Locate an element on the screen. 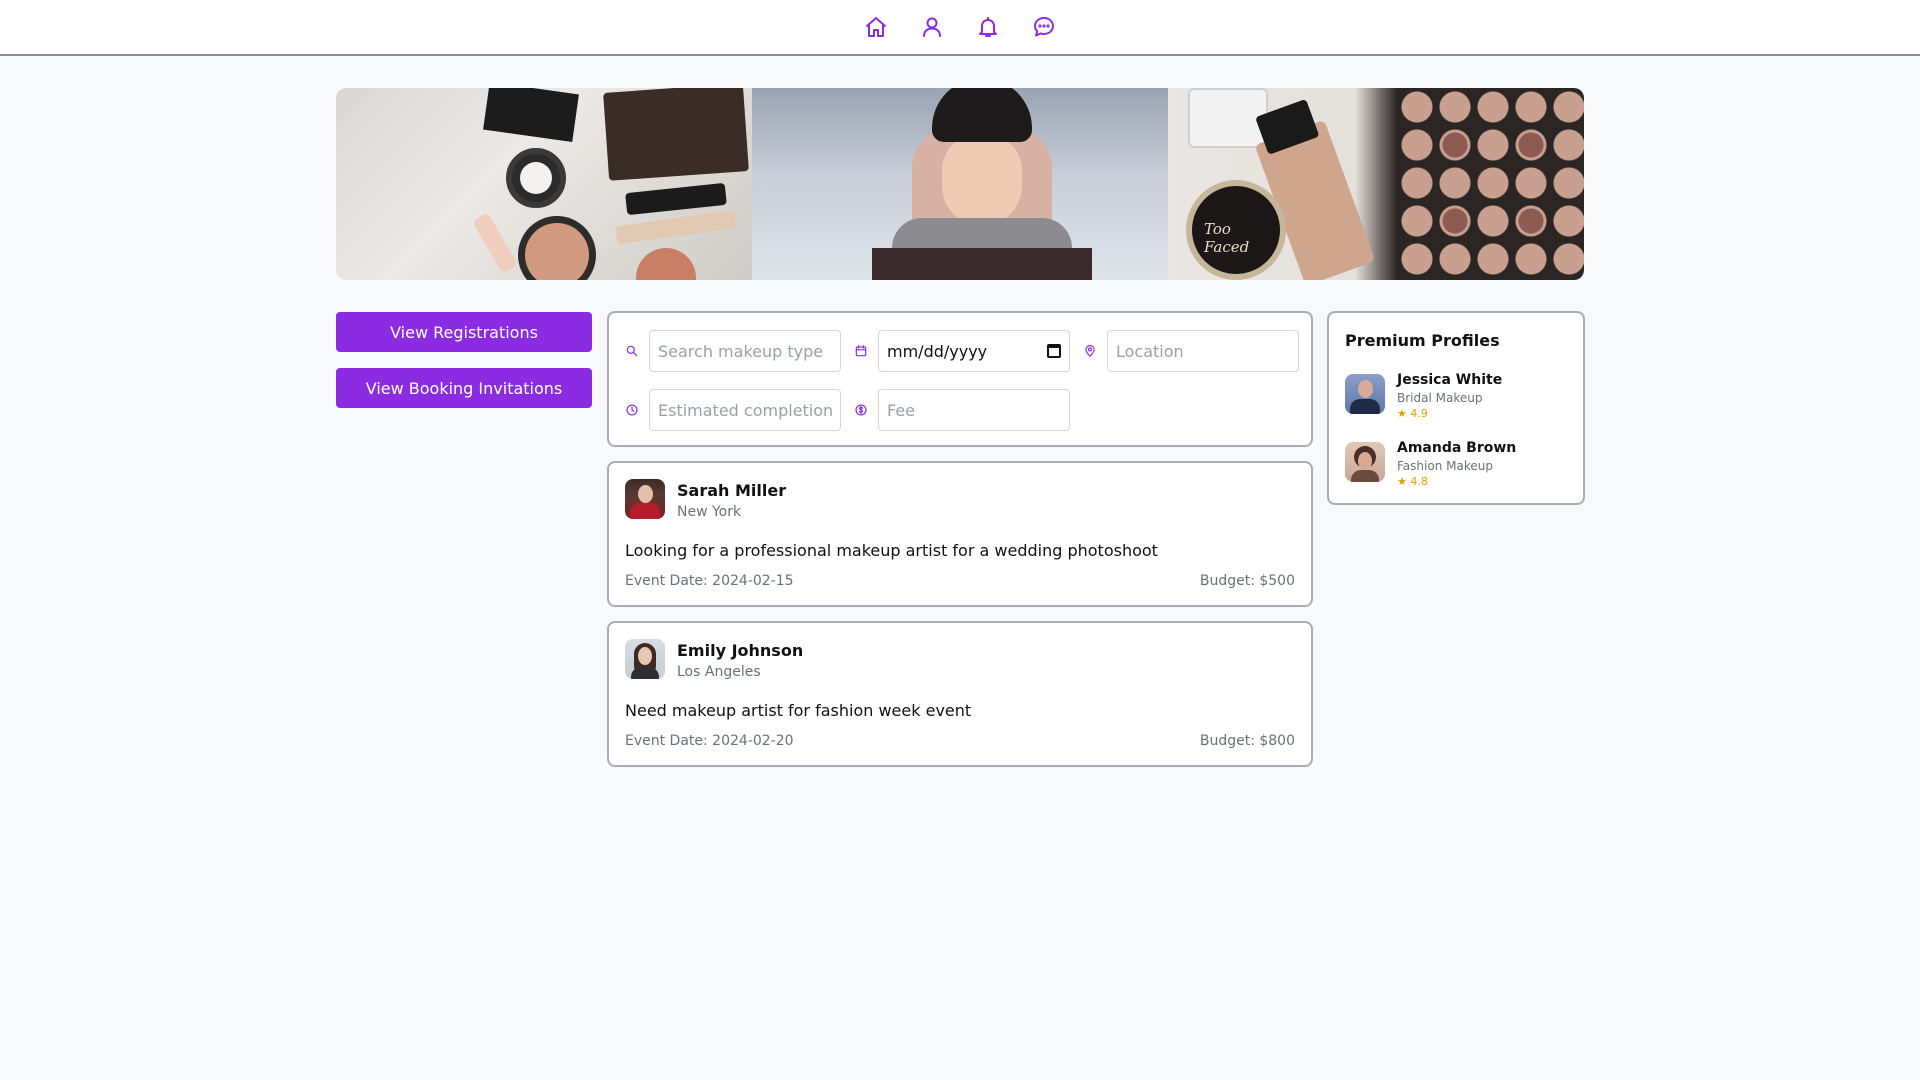 This screenshot has width=1920, height=1080. hero-banner is located at coordinates (960, 184).